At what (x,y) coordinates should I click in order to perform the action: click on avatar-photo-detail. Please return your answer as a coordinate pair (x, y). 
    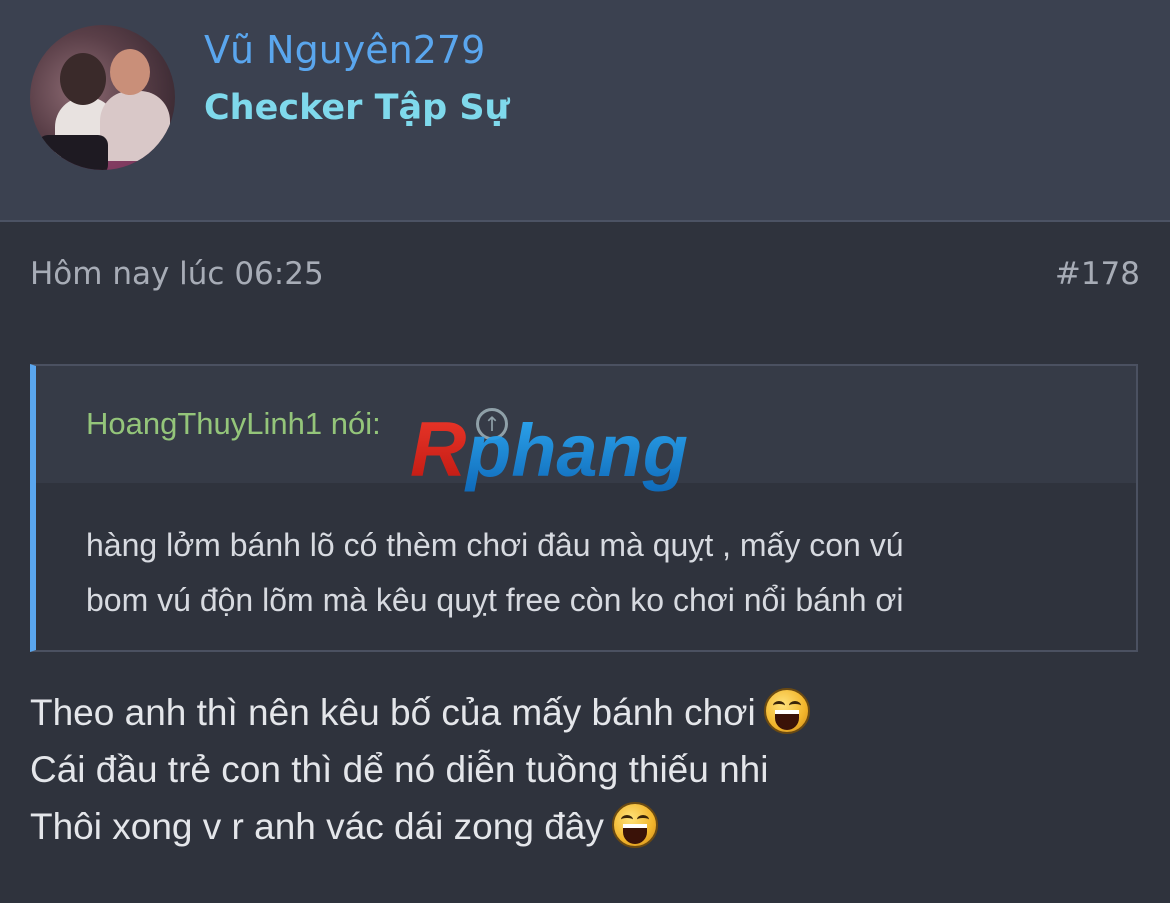
    Looking at the image, I should click on (73, 152).